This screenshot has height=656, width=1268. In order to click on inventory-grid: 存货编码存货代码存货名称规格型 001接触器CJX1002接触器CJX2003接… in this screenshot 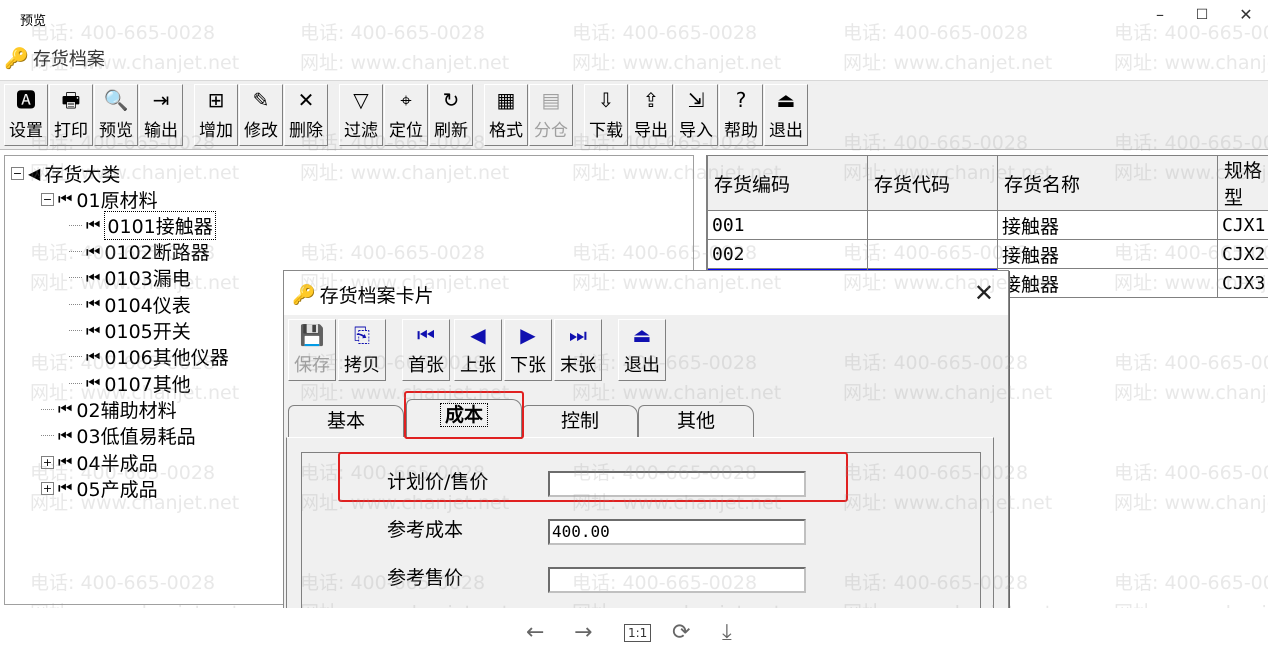, I will do `click(987, 226)`.